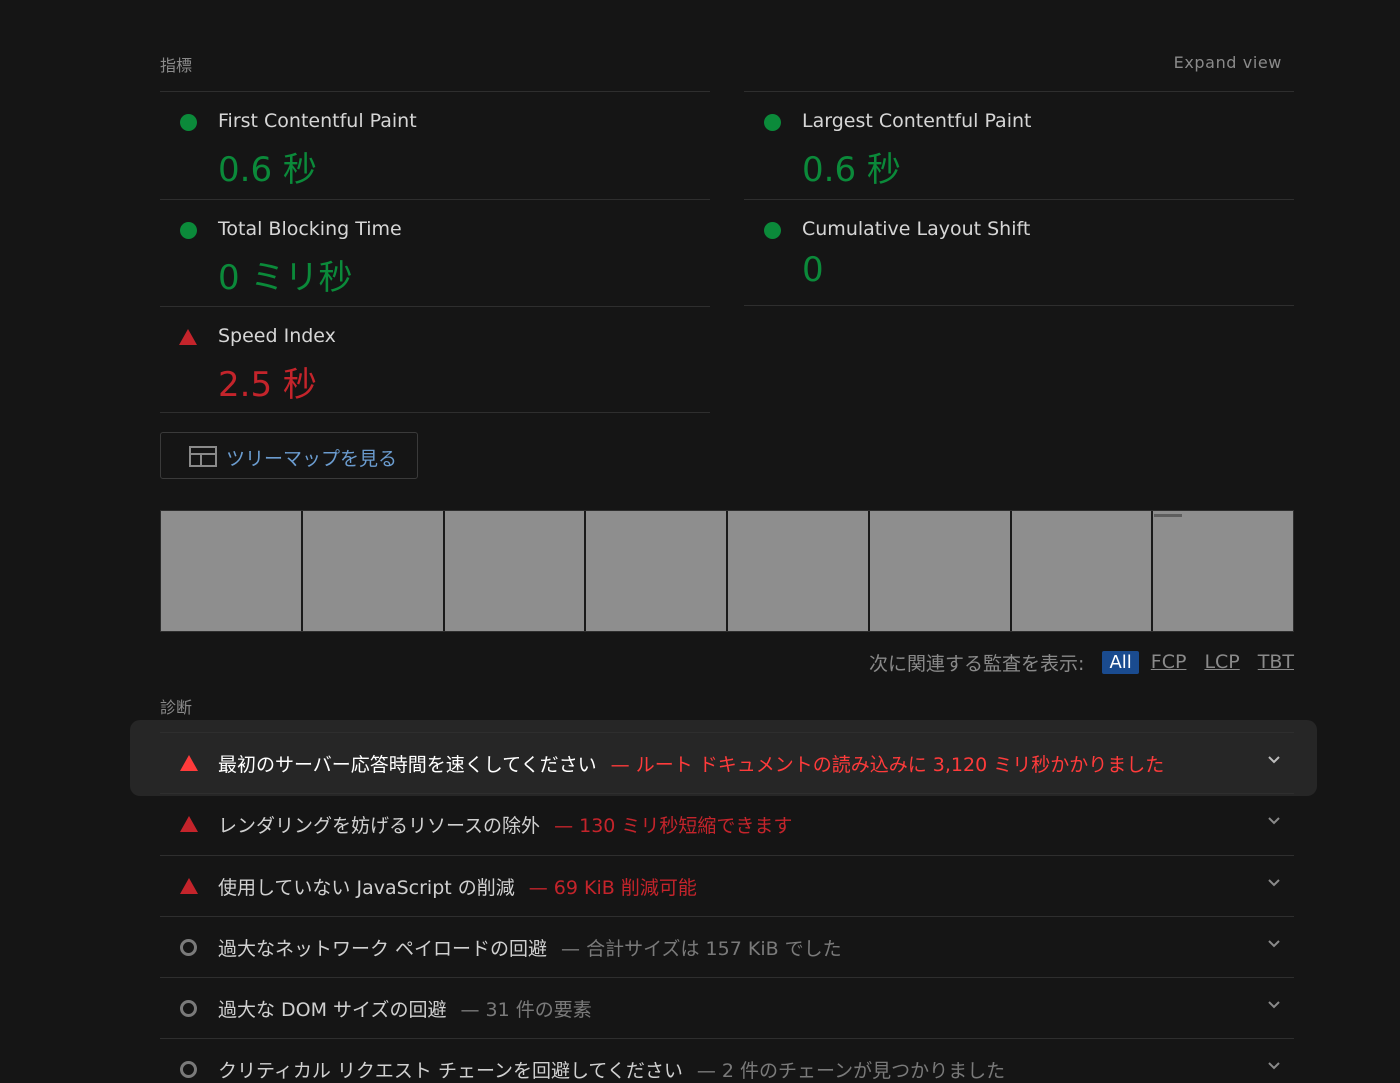 The width and height of the screenshot is (1400, 1083). I want to click on treemap-icon, so click(203, 456).